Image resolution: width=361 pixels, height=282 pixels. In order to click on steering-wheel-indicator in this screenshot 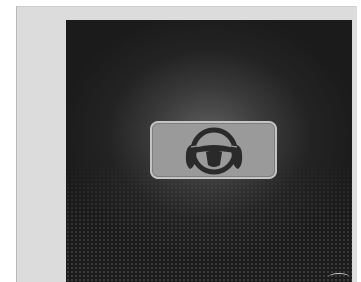, I will do `click(213, 150)`.